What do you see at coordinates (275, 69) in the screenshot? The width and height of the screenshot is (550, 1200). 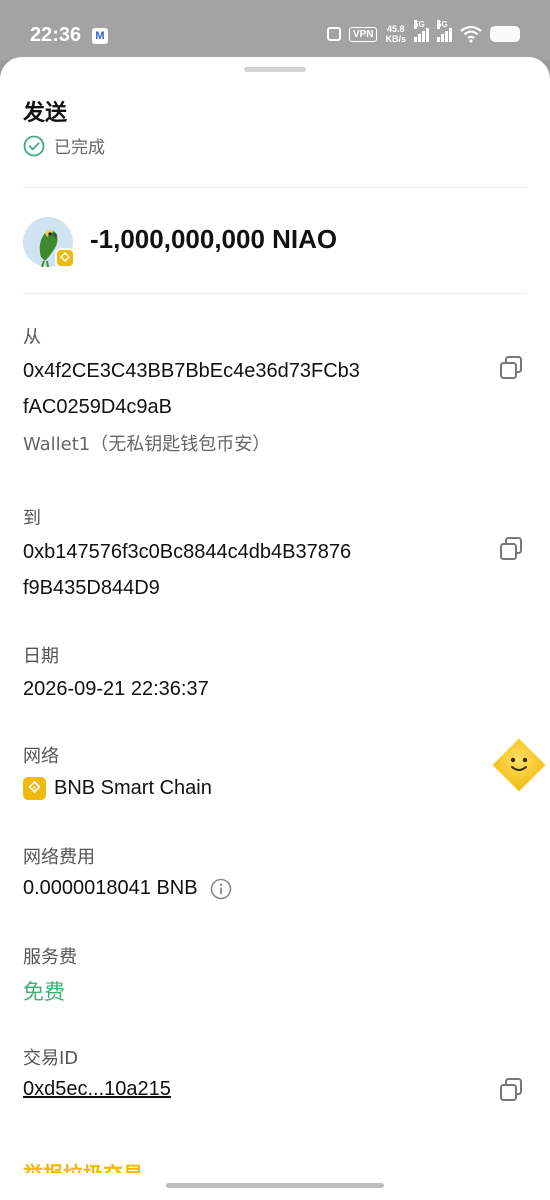 I see `sheet-drag-handle` at bounding box center [275, 69].